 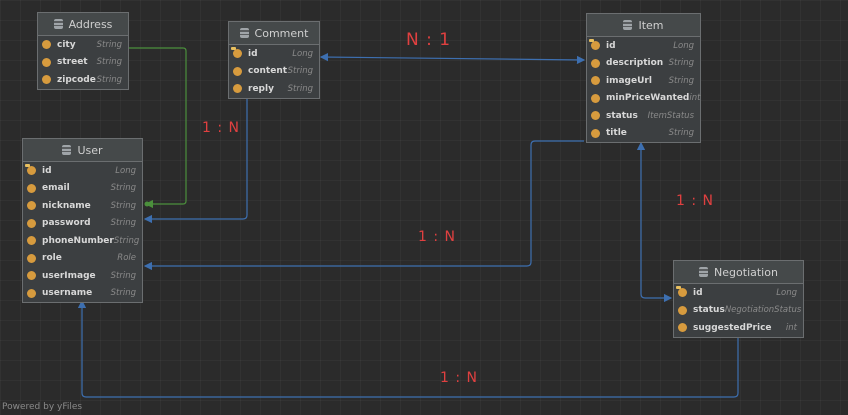 I want to click on field-name: city, so click(x=66, y=44).